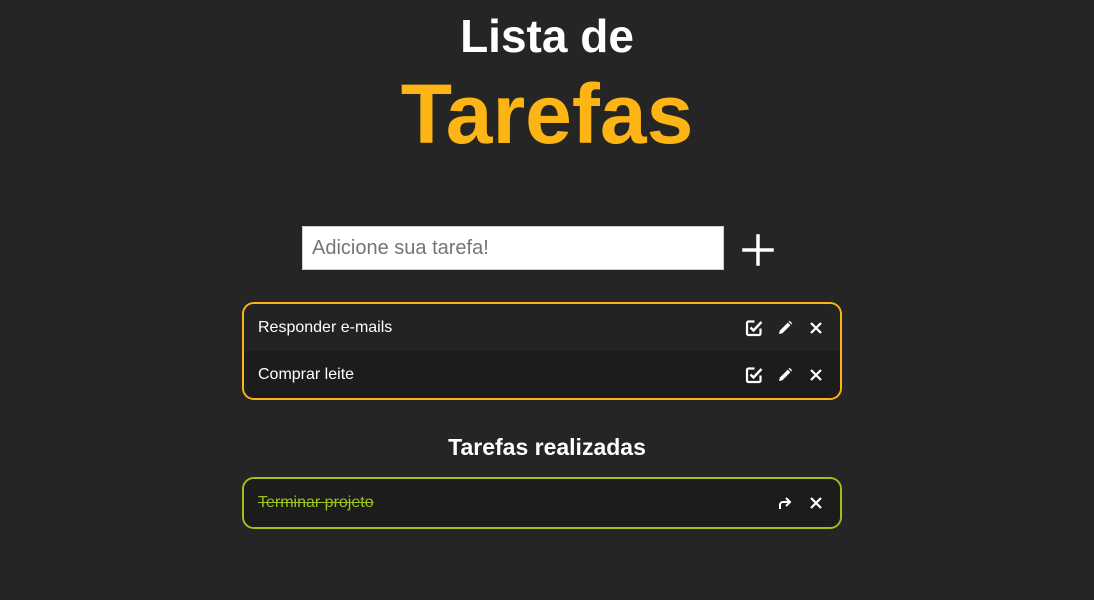  I want to click on task-label: Comprar leite, so click(306, 374).